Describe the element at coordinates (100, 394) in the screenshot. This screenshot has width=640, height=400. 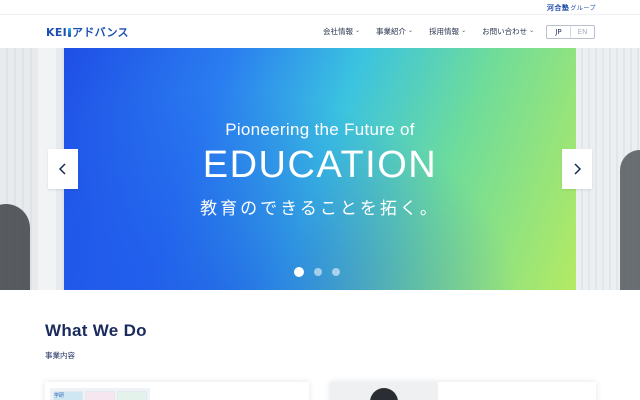
I see `card-thumbnail: 学研` at that location.